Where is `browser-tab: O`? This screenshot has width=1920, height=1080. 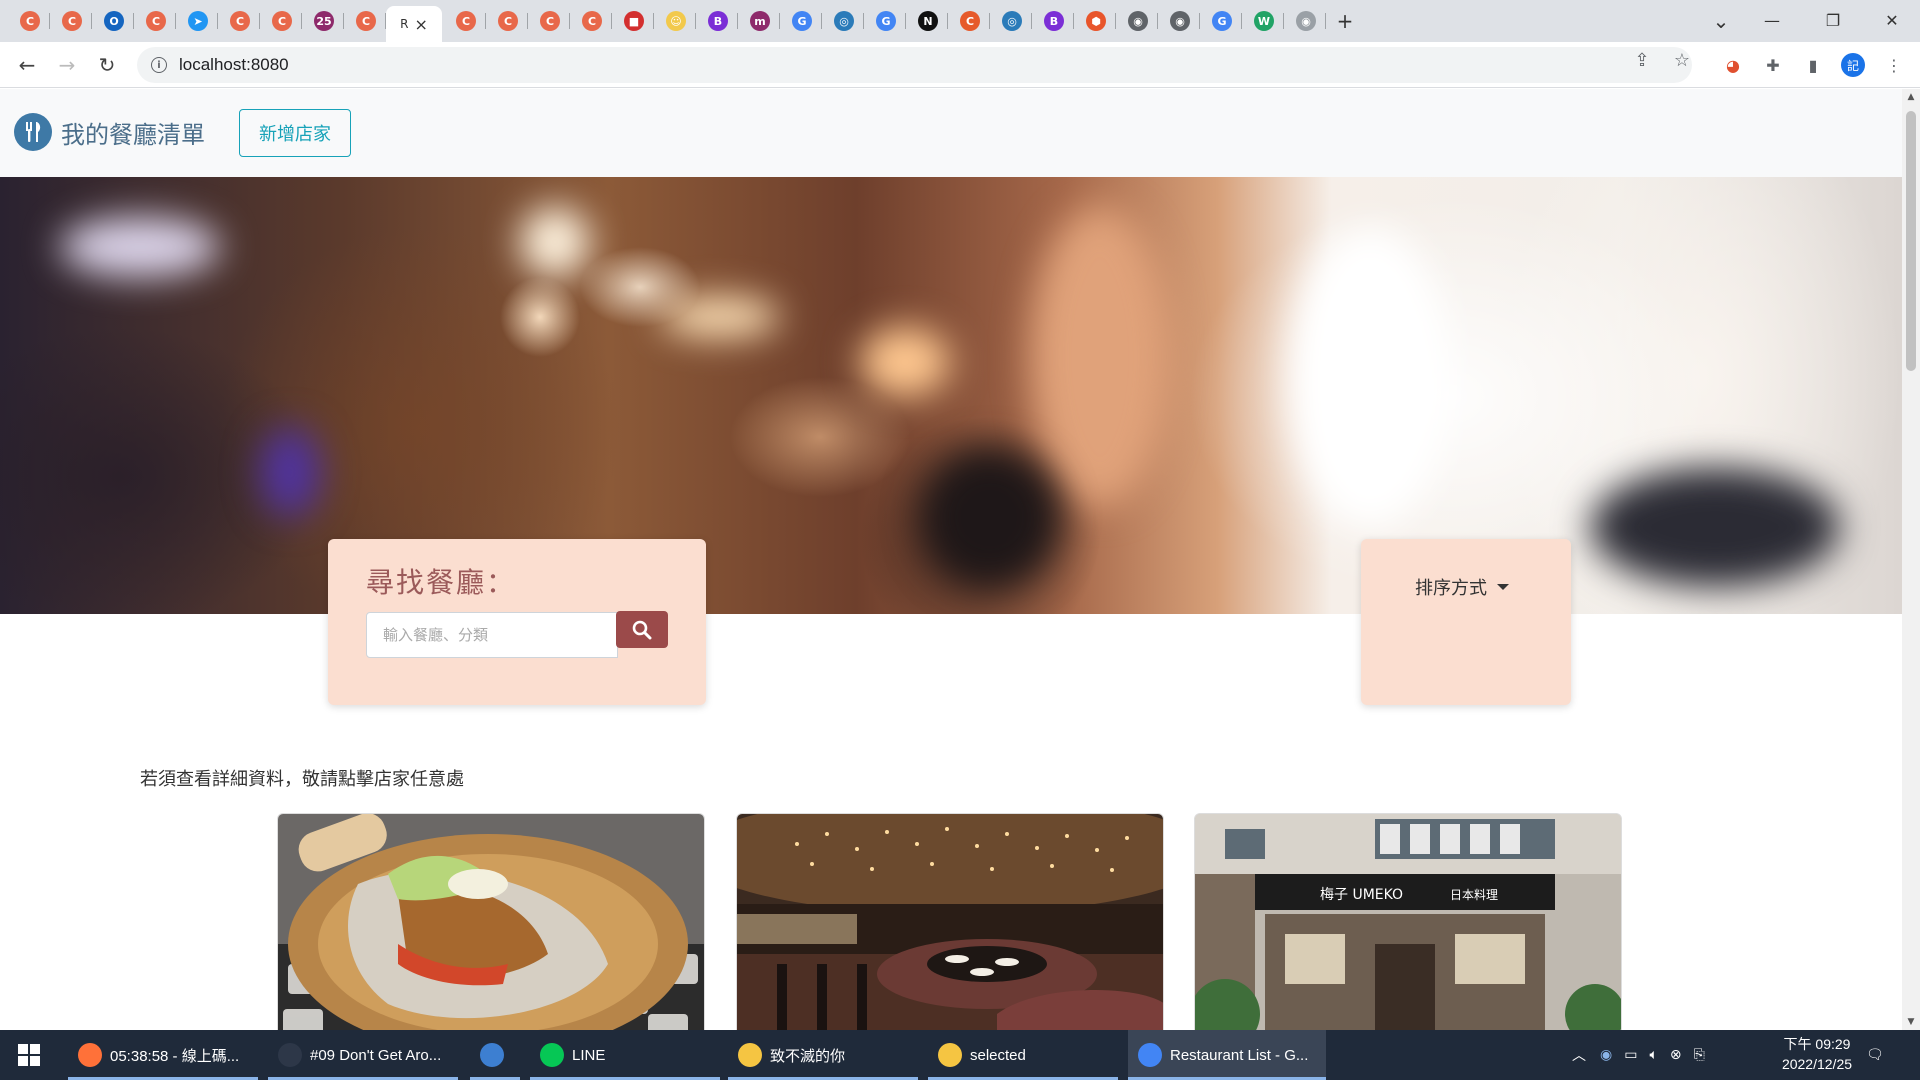
browser-tab: O is located at coordinates (114, 21).